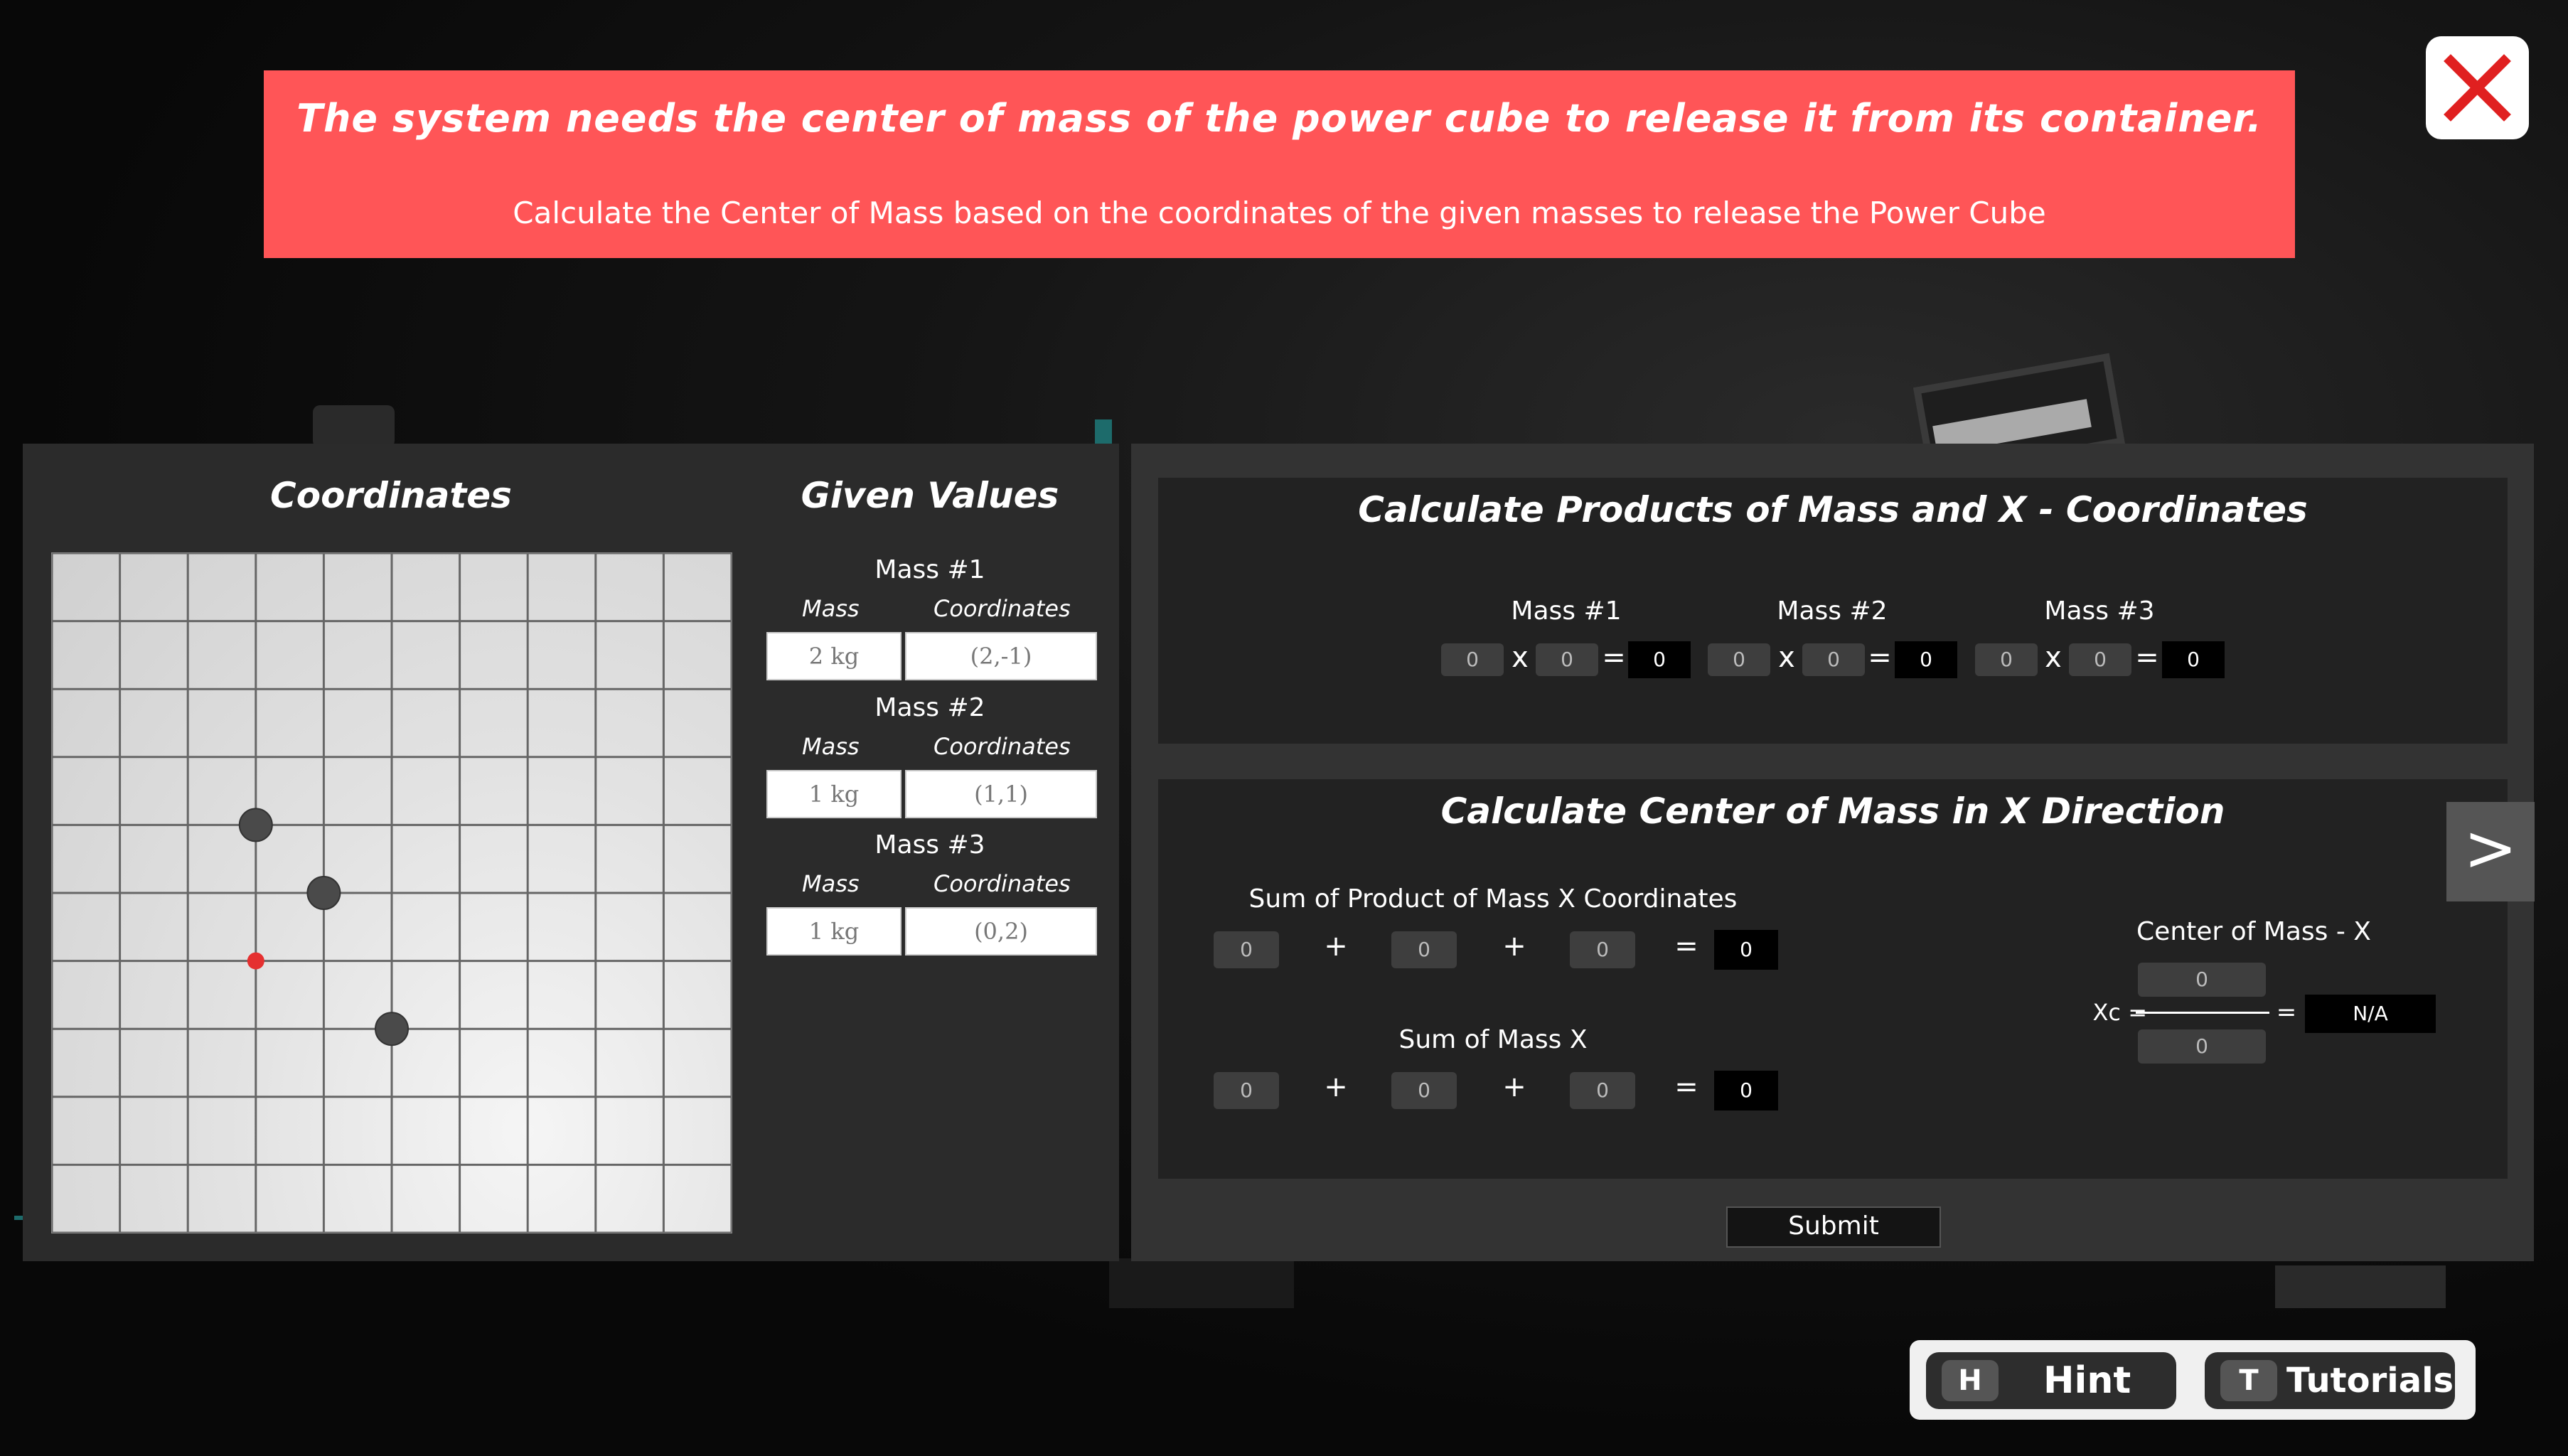 The width and height of the screenshot is (2568, 1456). What do you see at coordinates (1001, 656) in the screenshot?
I see `mass-1-coordinates: (2,-1)` at bounding box center [1001, 656].